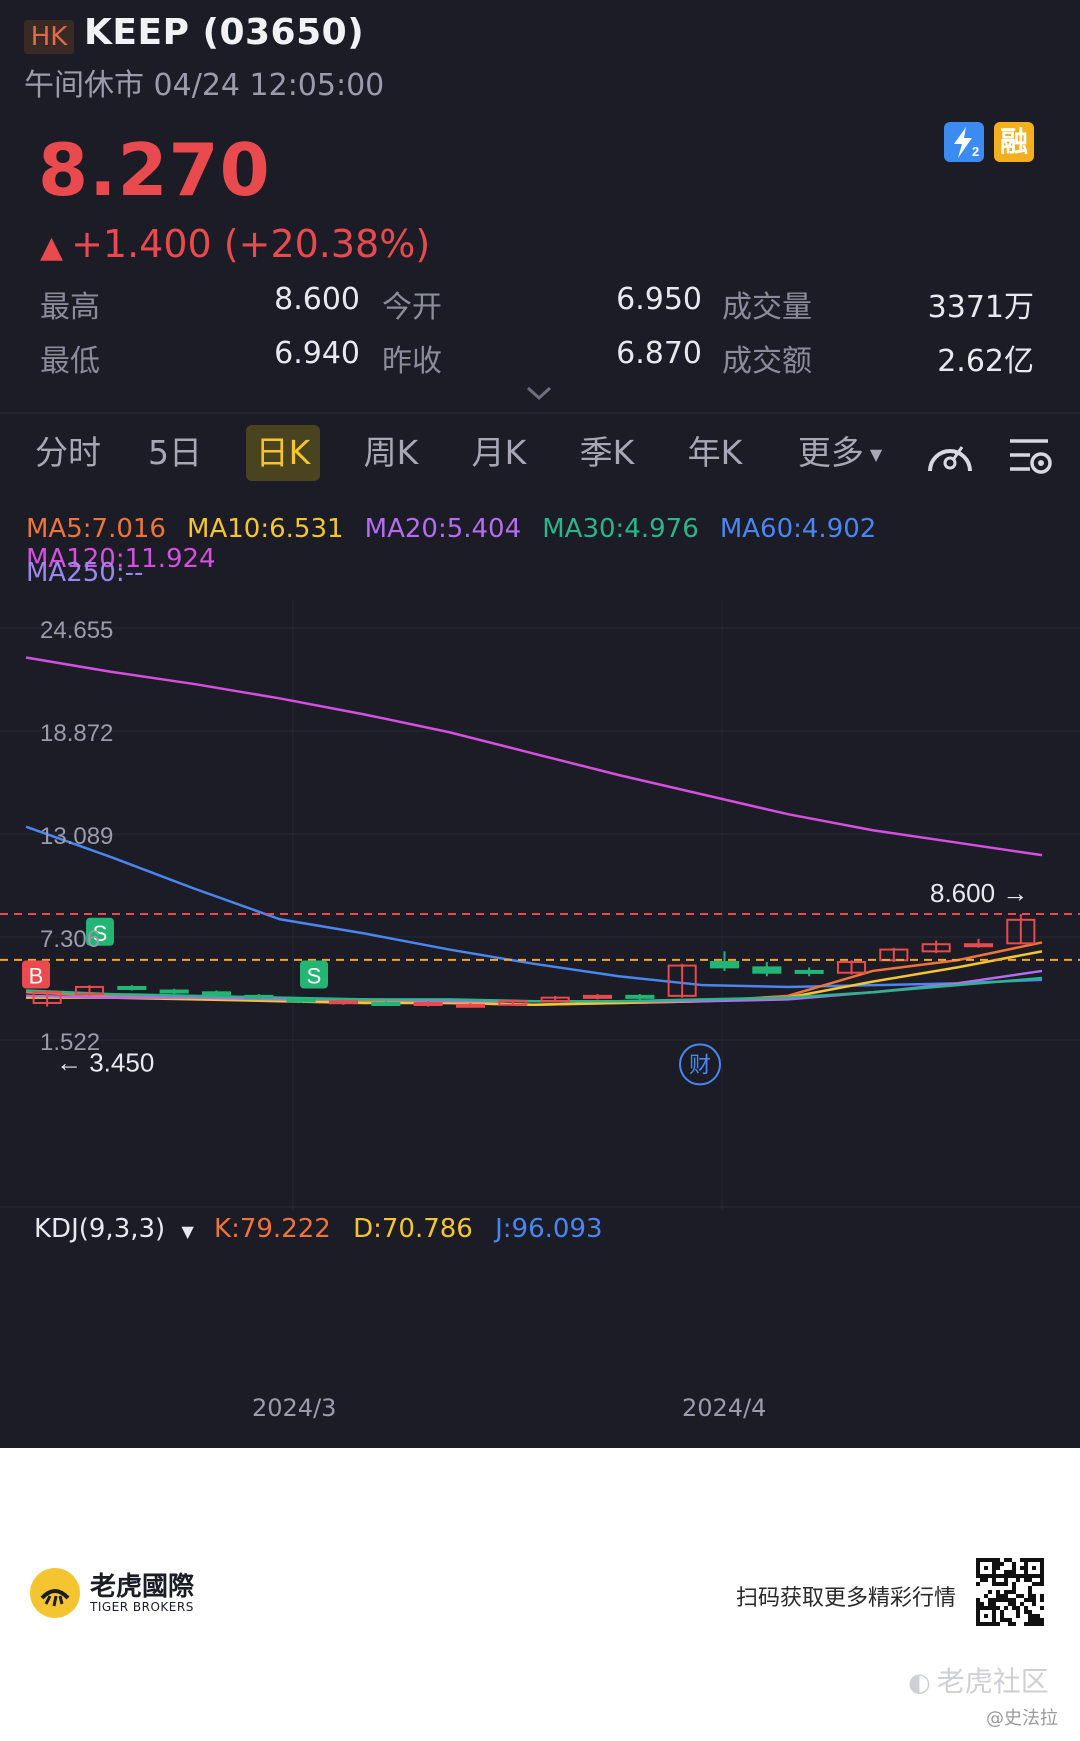  What do you see at coordinates (96, 529) in the screenshot?
I see `ma5-label: MA5:7.016` at bounding box center [96, 529].